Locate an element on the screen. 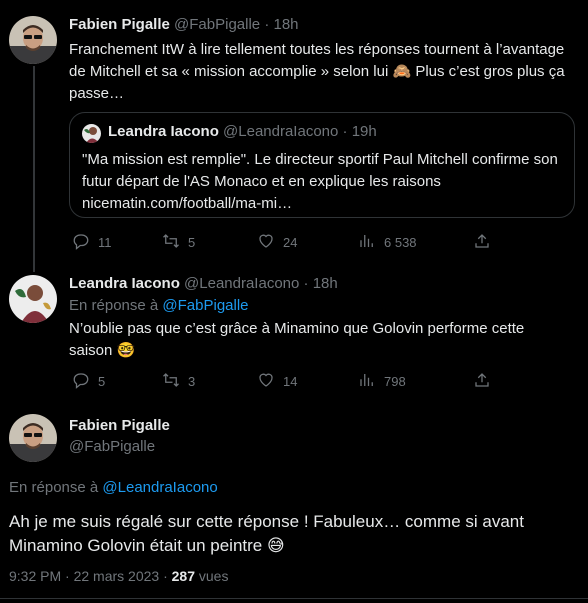  like-button: 24 is located at coordinates (277, 242).